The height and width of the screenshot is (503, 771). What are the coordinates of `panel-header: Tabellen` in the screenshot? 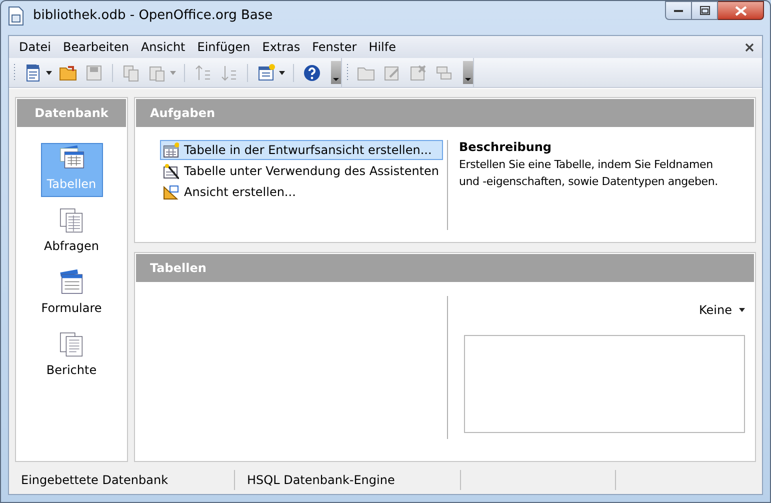 It's located at (445, 268).